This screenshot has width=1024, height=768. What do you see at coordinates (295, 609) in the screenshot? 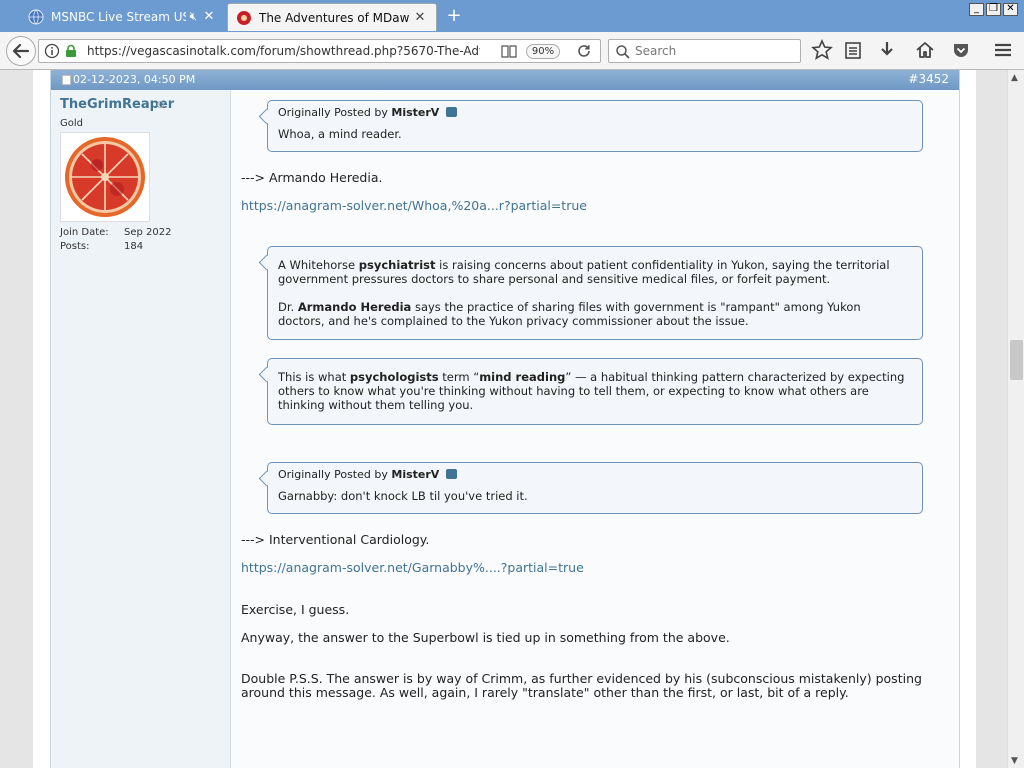
I see `body-text: Exercise, I guess.` at bounding box center [295, 609].